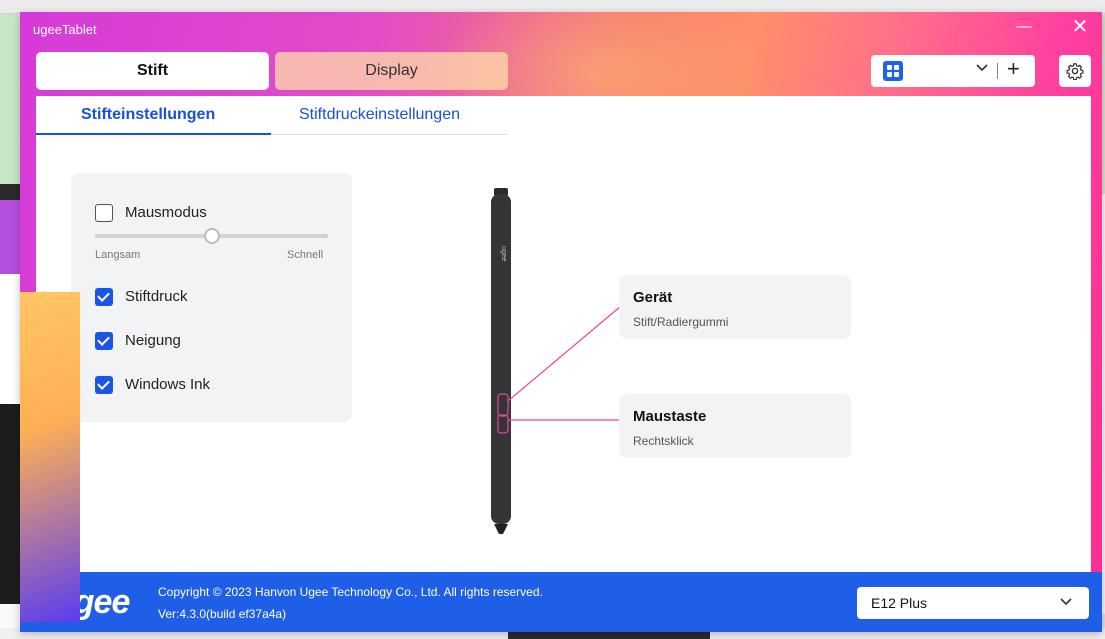  Describe the element at coordinates (10, 326) in the screenshot. I see `background-desktop-left` at that location.